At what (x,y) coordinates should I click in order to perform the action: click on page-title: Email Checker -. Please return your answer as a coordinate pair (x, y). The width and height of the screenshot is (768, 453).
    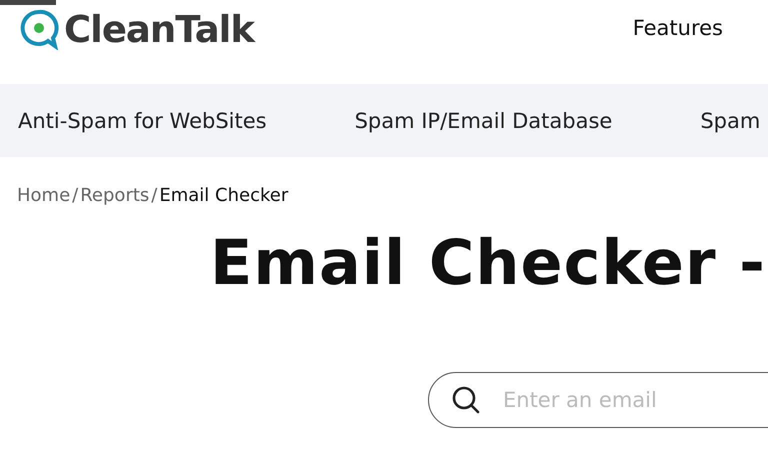
    Looking at the image, I should click on (488, 262).